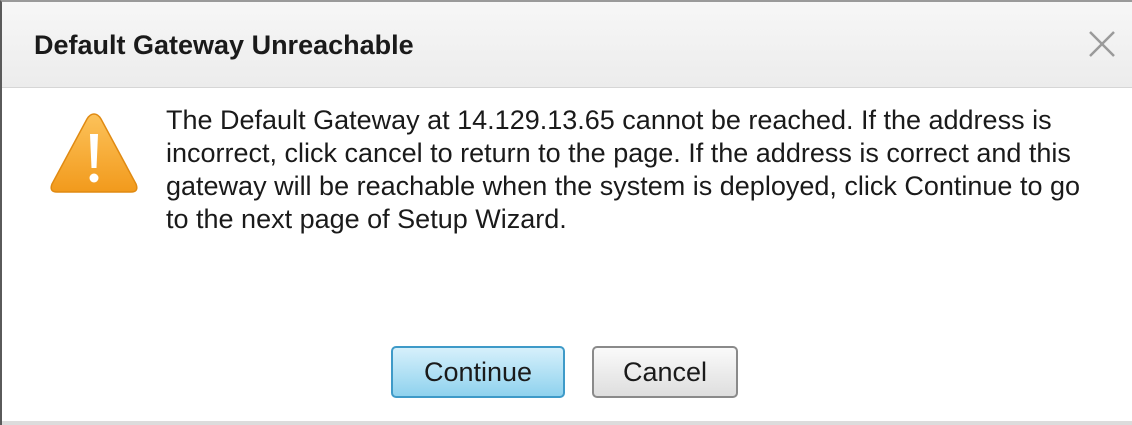  I want to click on continue-button: Continue, so click(478, 372).